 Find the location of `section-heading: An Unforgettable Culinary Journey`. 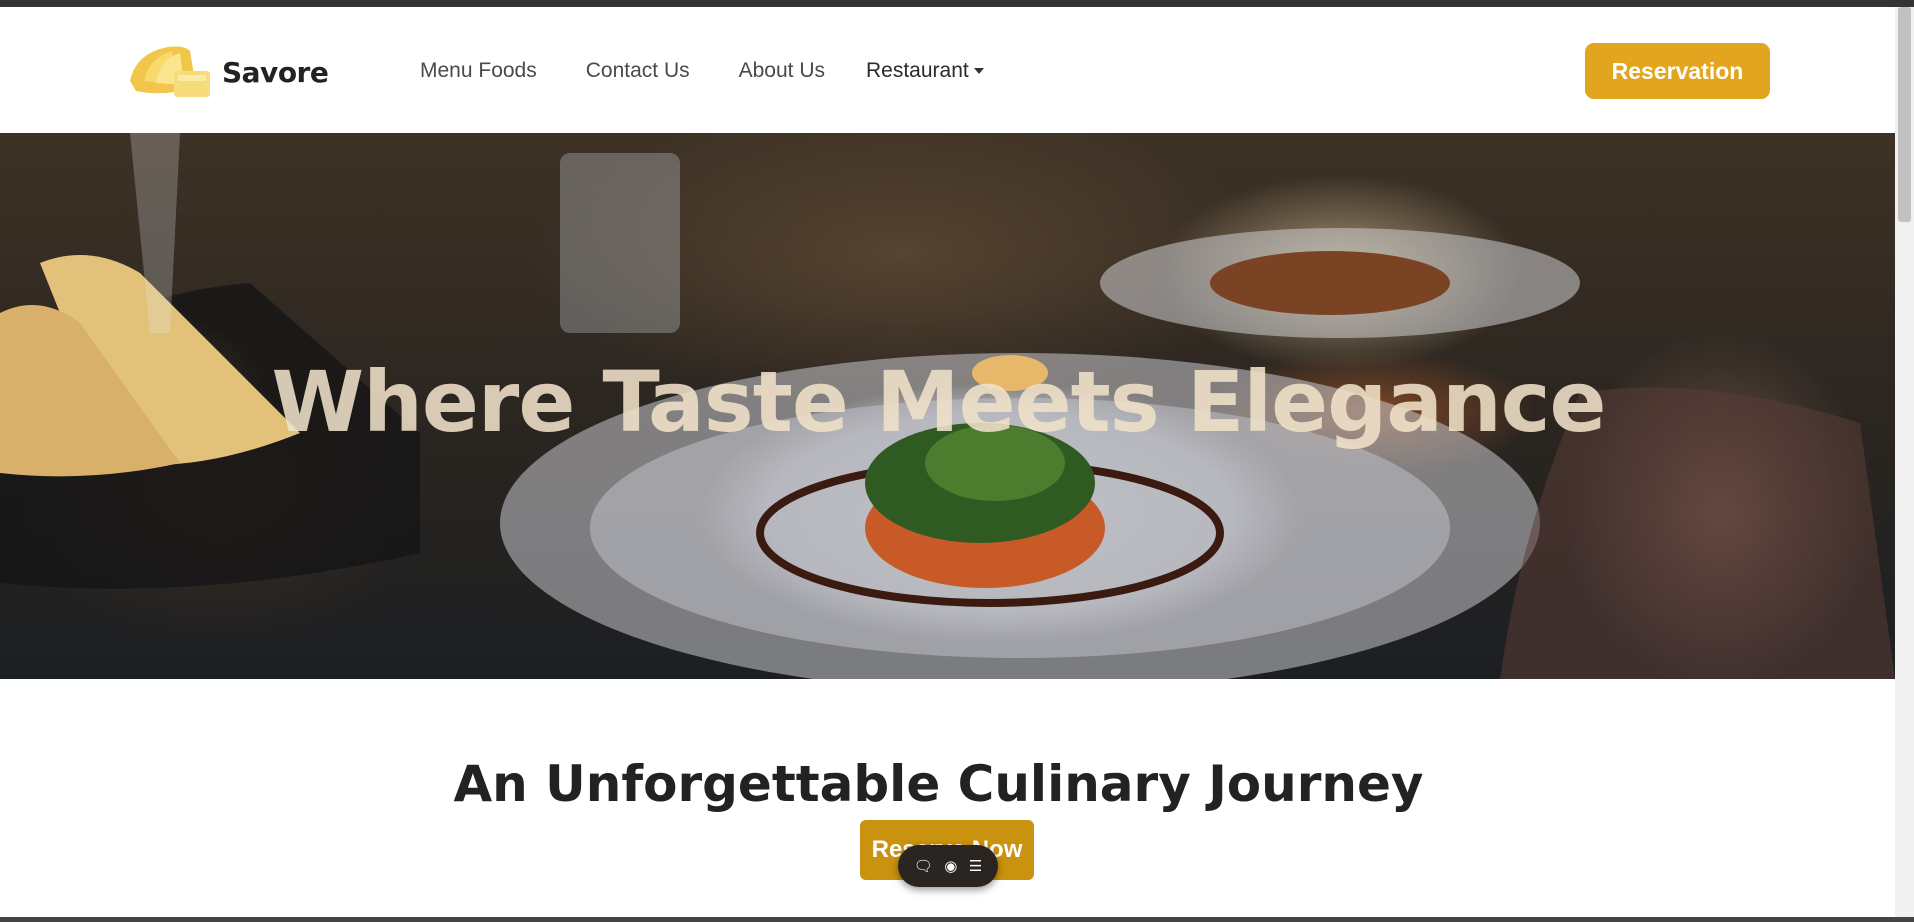

section-heading: An Unforgettable Culinary Journey is located at coordinates (938, 784).